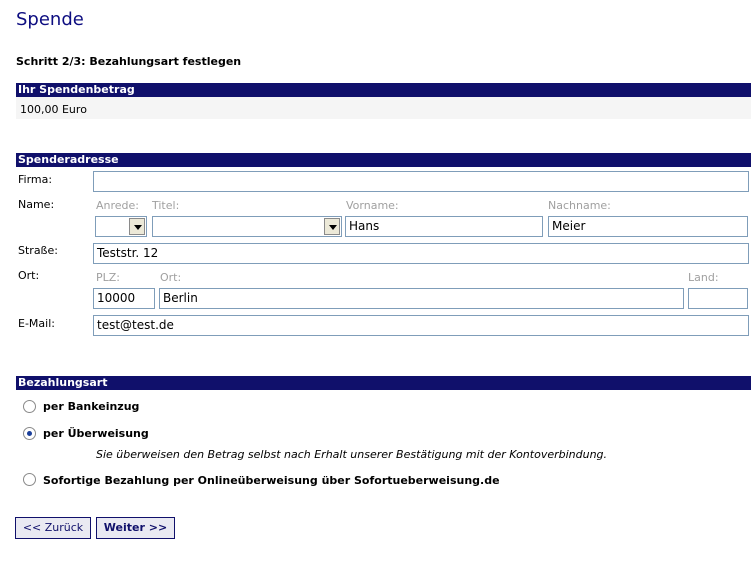  Describe the element at coordinates (124, 298) in the screenshot. I see `plz-field: 10000` at that location.